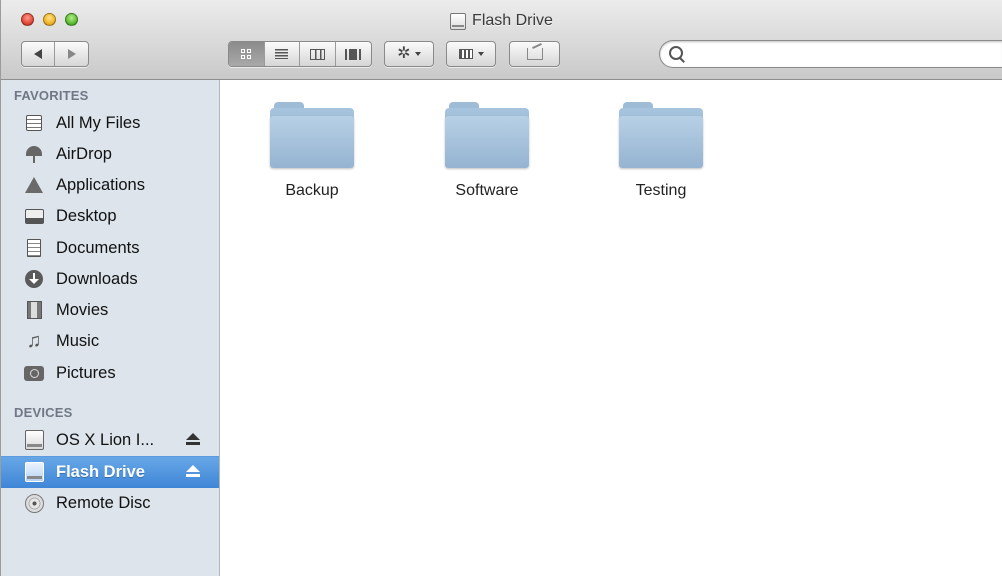  I want to click on folder-label: Testing, so click(661, 190).